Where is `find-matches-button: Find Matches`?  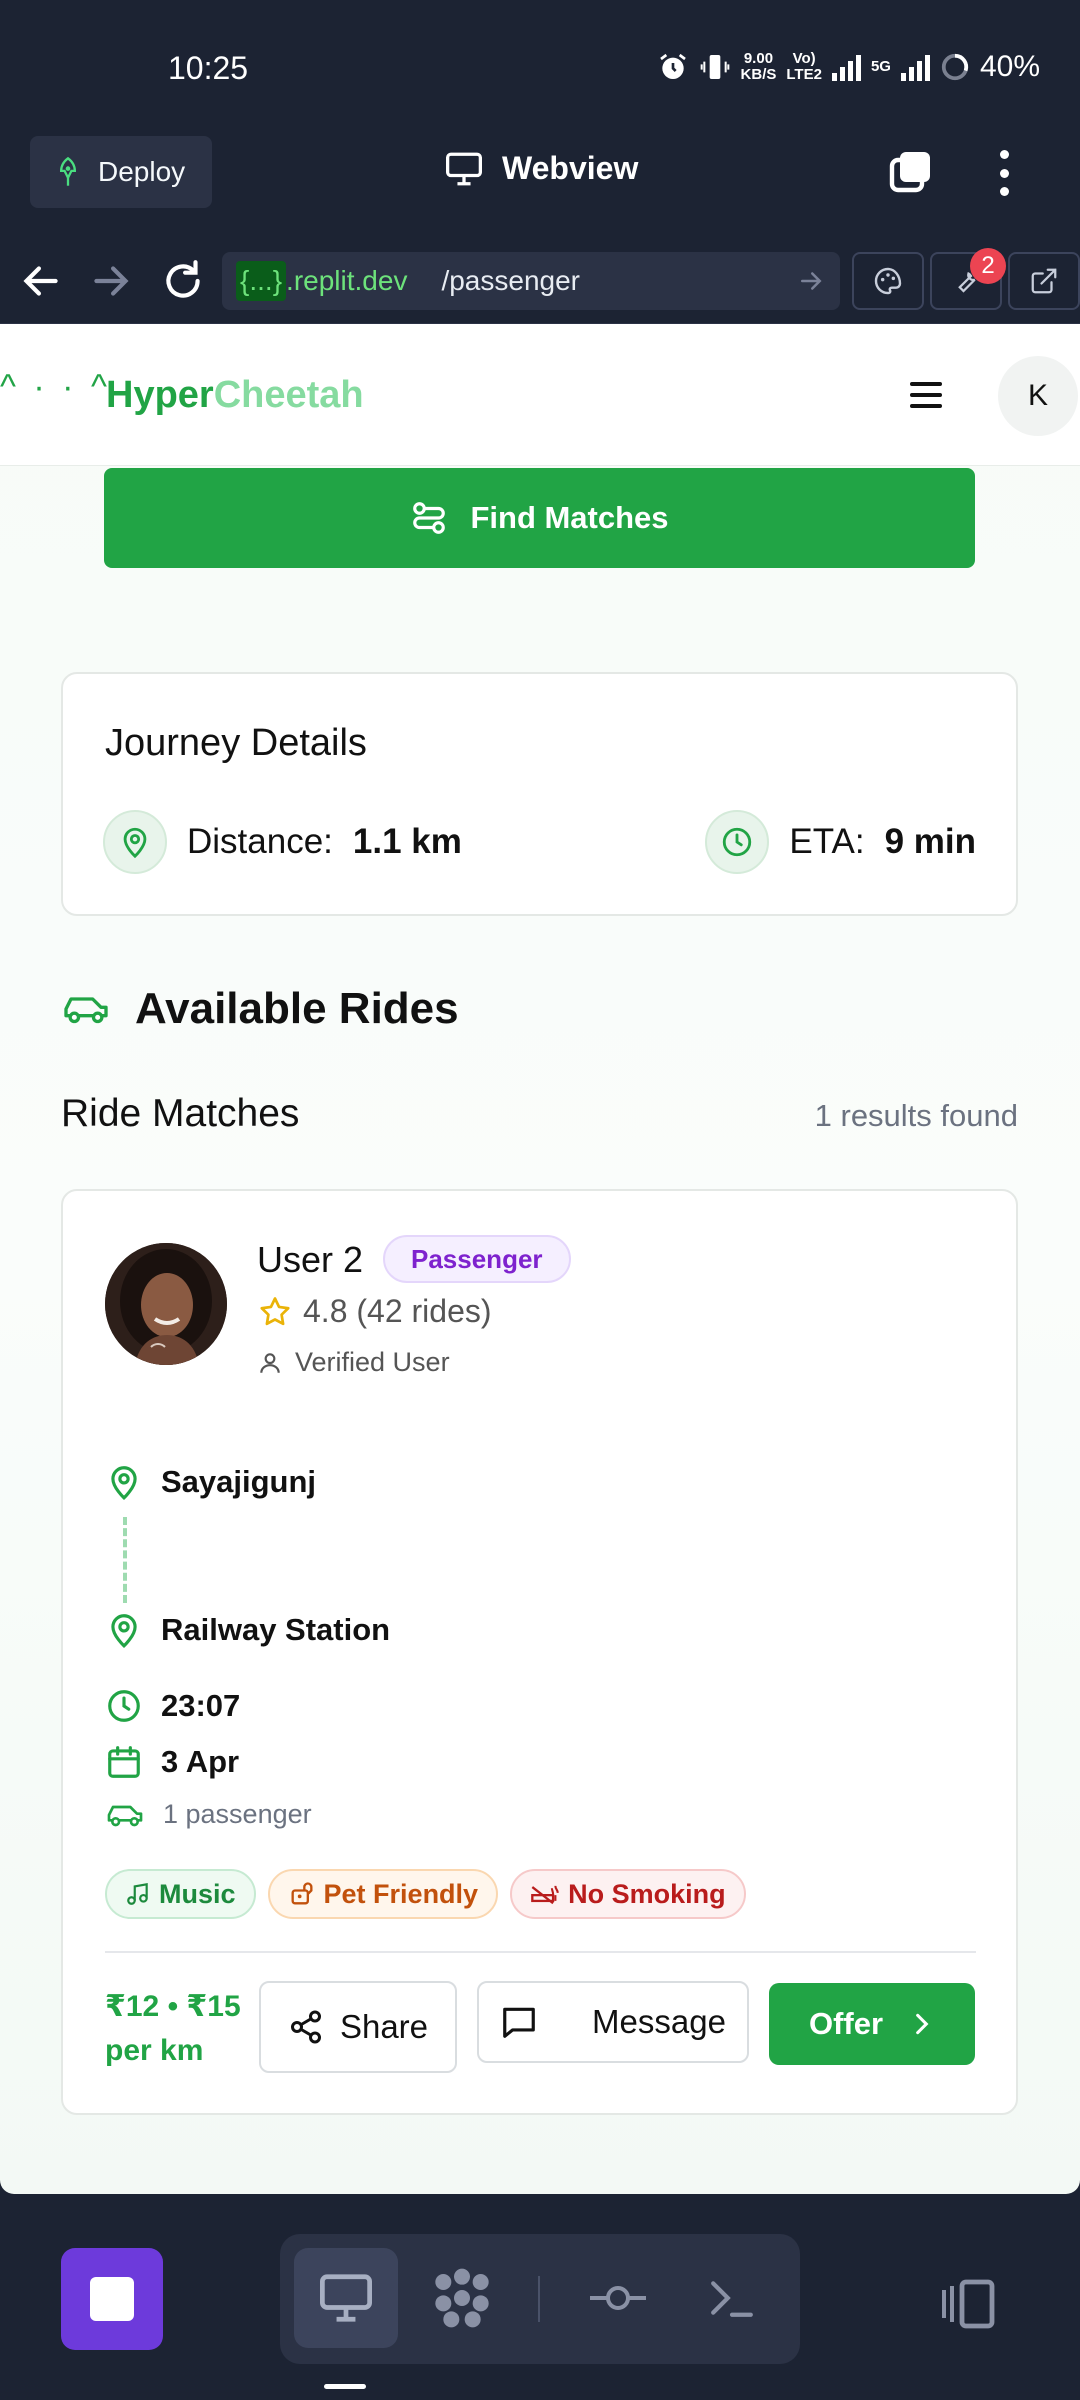 find-matches-button: Find Matches is located at coordinates (539, 518).